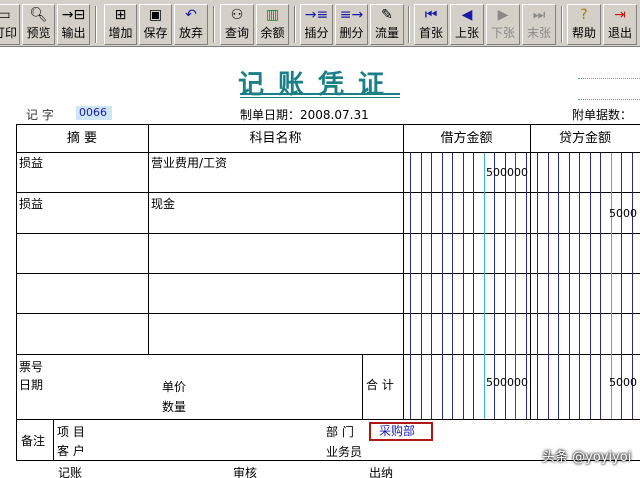 The image size is (640, 478). What do you see at coordinates (71, 432) in the screenshot?
I see `project-label: 项 目` at bounding box center [71, 432].